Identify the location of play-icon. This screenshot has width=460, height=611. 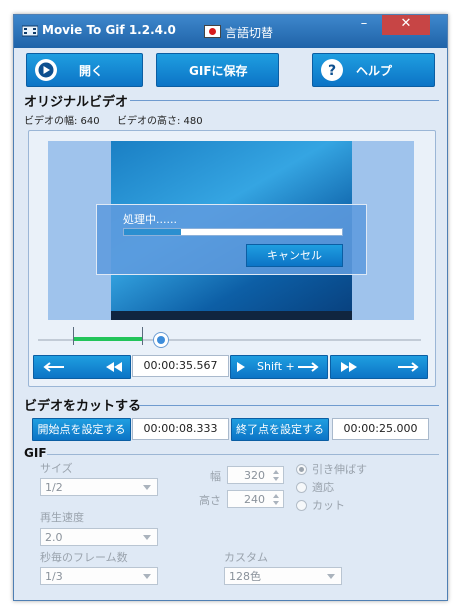
(241, 367).